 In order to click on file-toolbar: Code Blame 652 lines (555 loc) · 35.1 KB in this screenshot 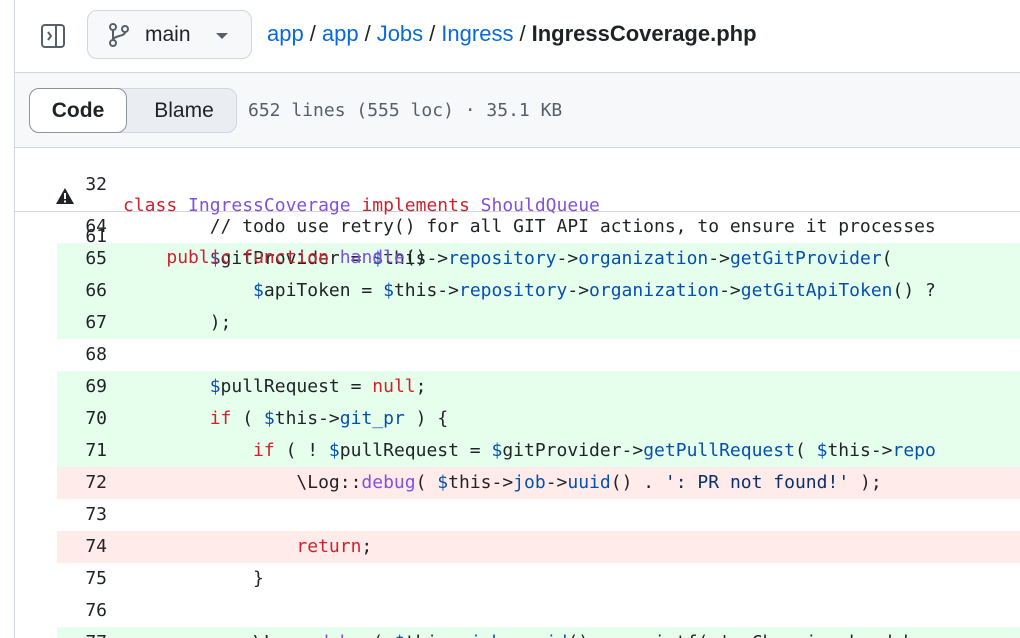, I will do `click(517, 110)`.